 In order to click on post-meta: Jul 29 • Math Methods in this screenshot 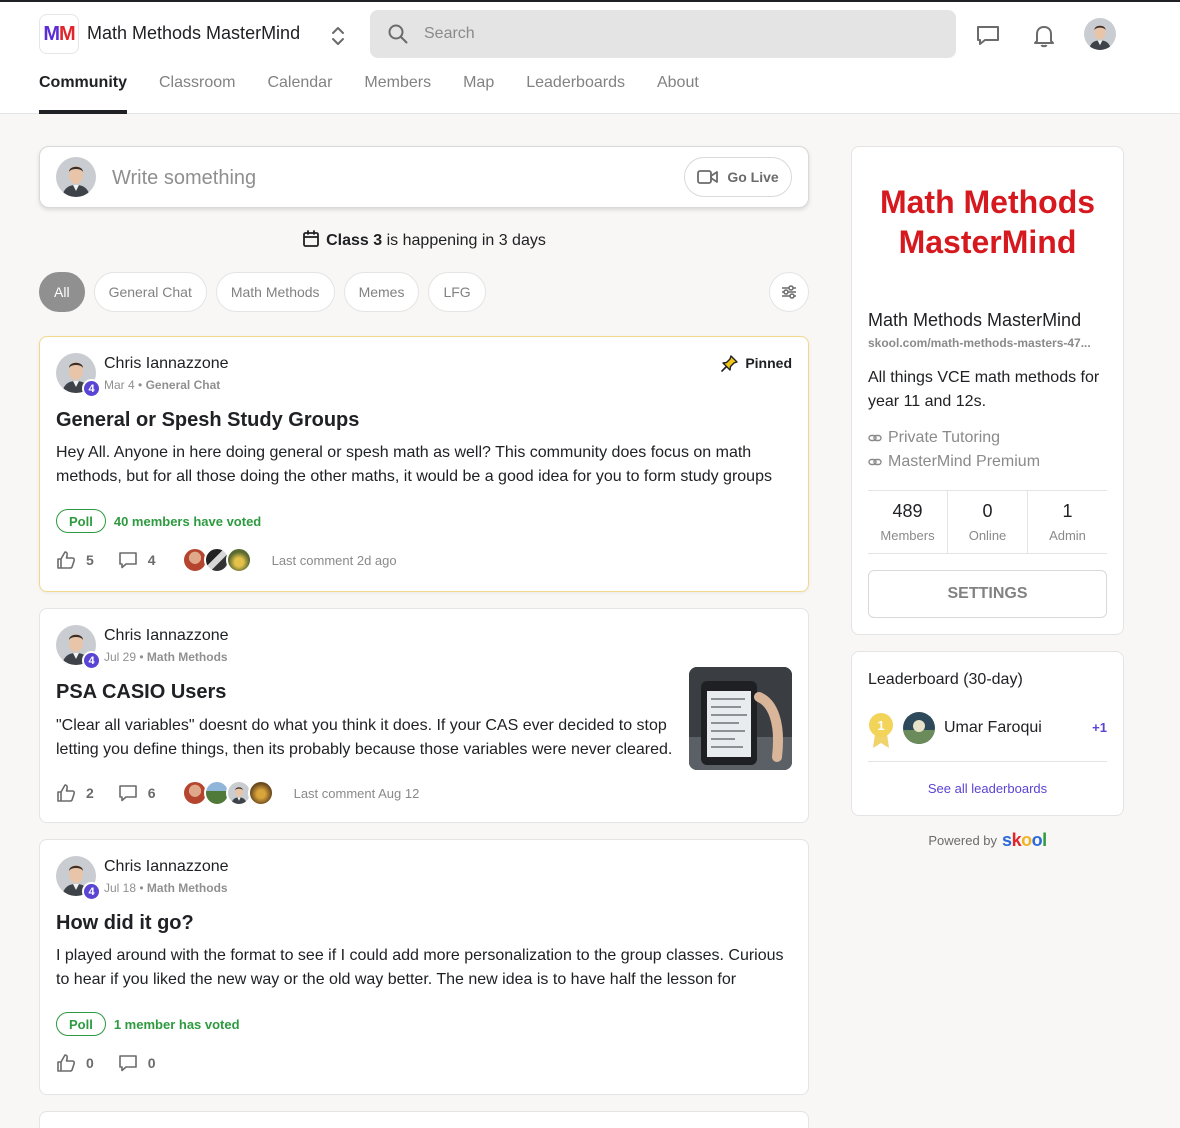, I will do `click(166, 657)`.